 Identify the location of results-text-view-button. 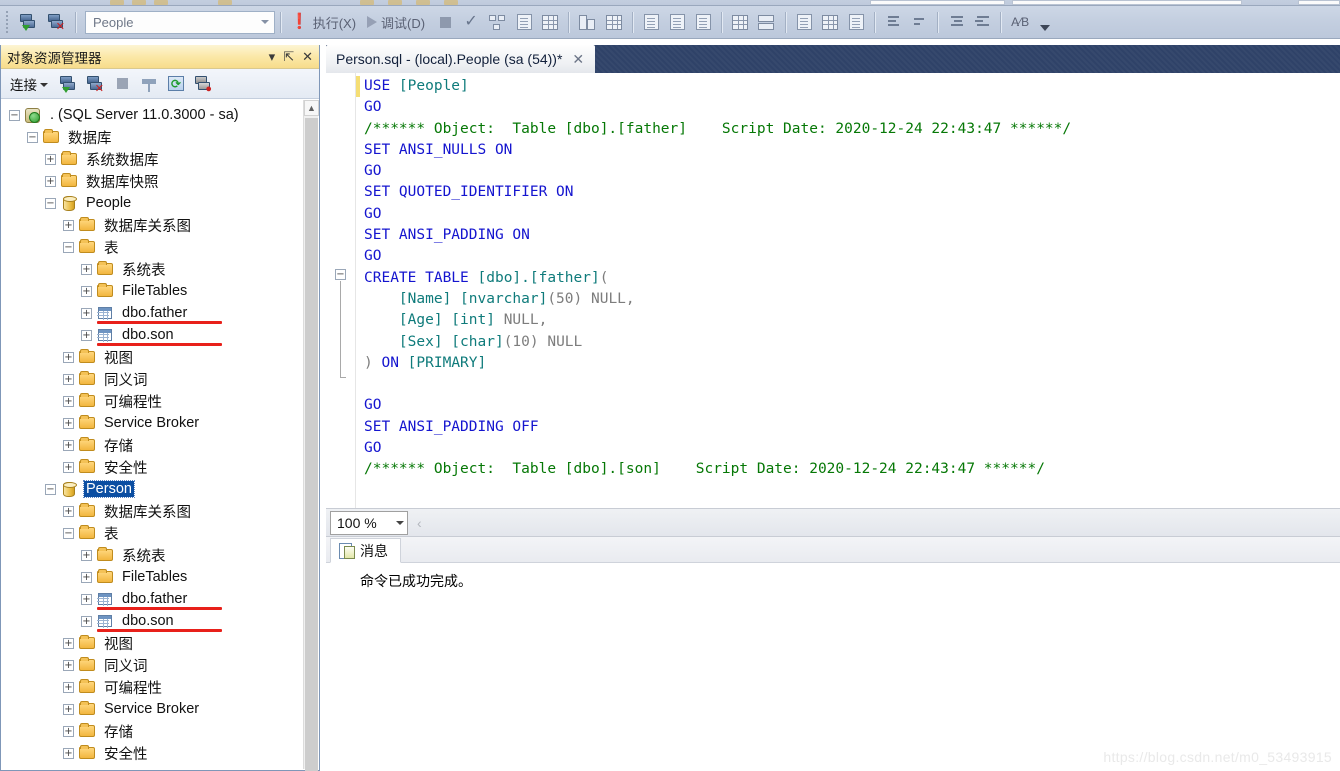
(804, 22).